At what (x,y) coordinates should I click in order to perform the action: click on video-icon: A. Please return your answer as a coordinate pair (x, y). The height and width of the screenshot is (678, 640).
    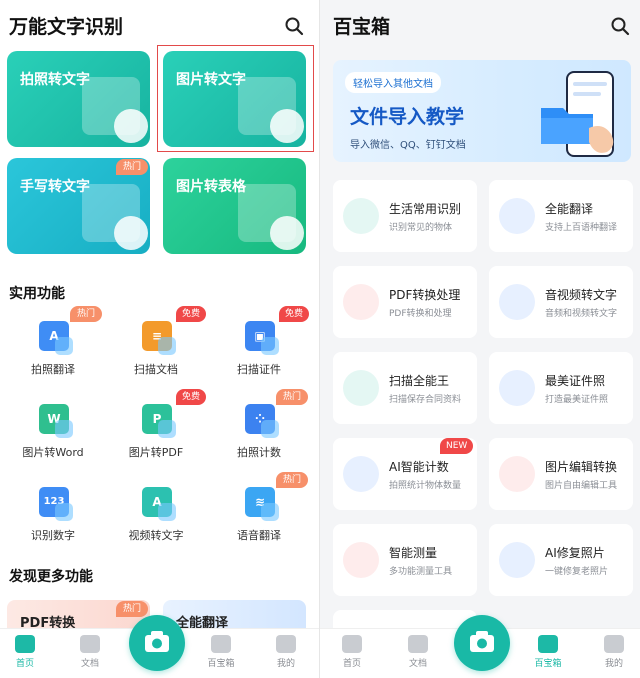
    Looking at the image, I should click on (159, 504).